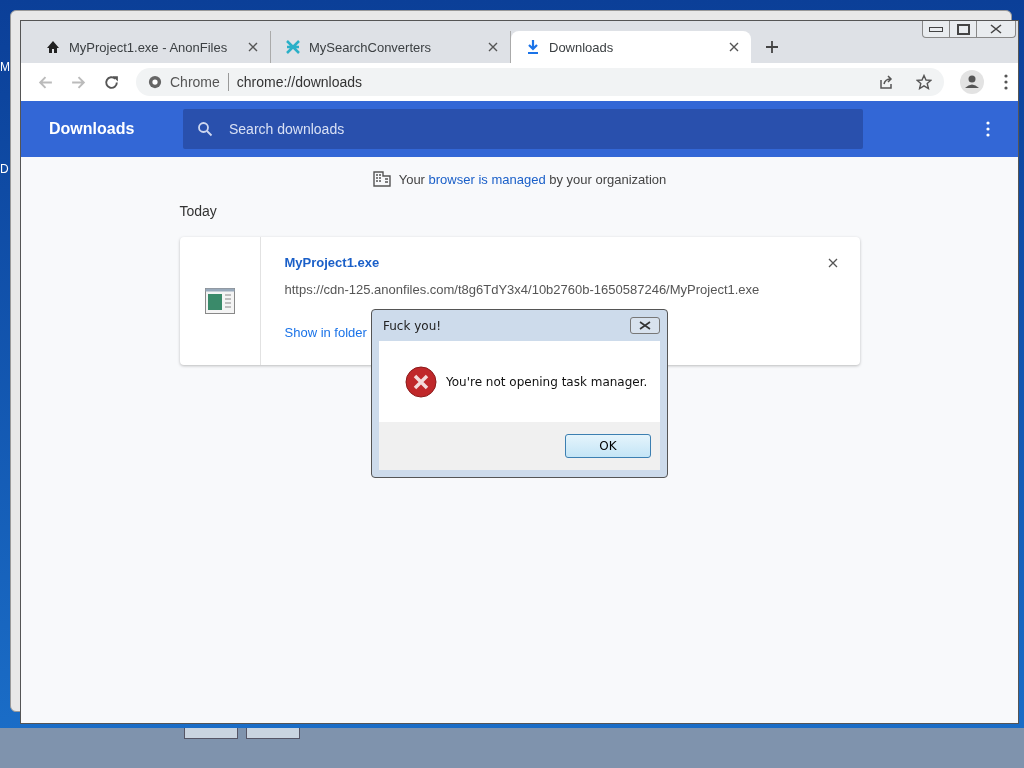 This screenshot has height=768, width=1024. I want to click on desktop-icon-label: M, so click(5, 67).